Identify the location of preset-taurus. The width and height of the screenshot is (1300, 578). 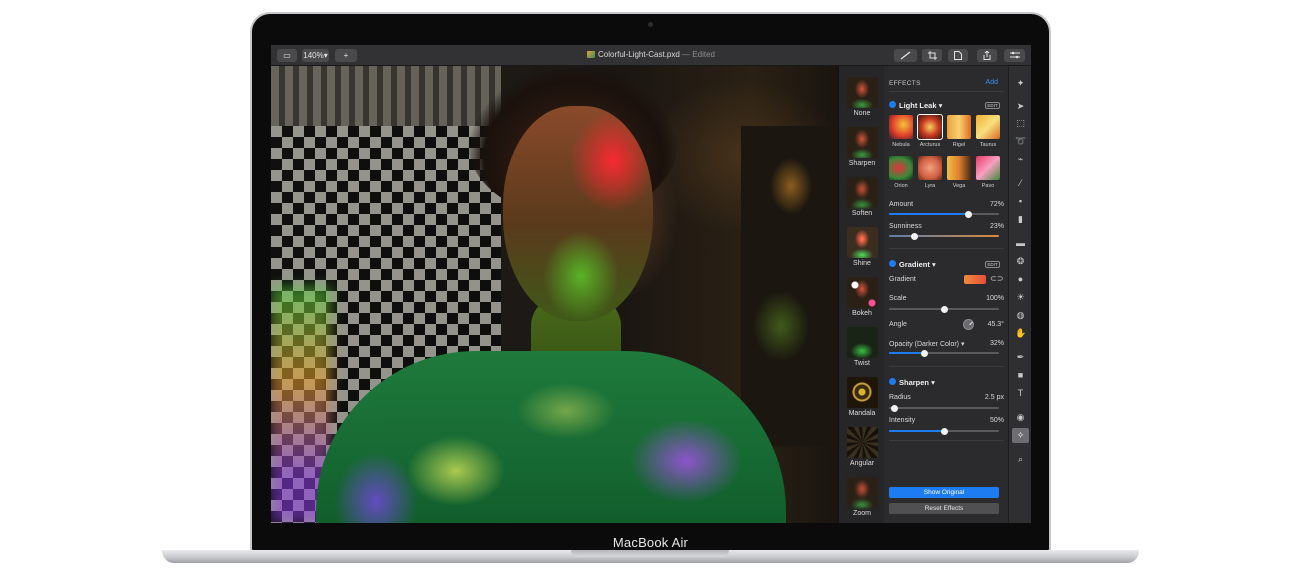
(988, 127).